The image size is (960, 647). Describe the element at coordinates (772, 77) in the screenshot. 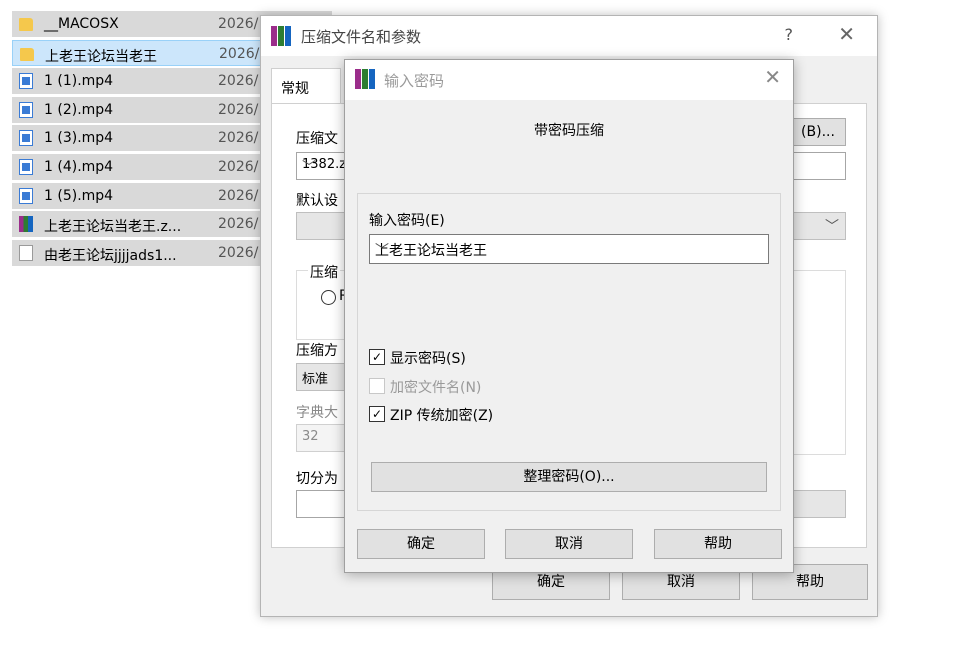

I see `close-password-dialog-button: ✕` at that location.